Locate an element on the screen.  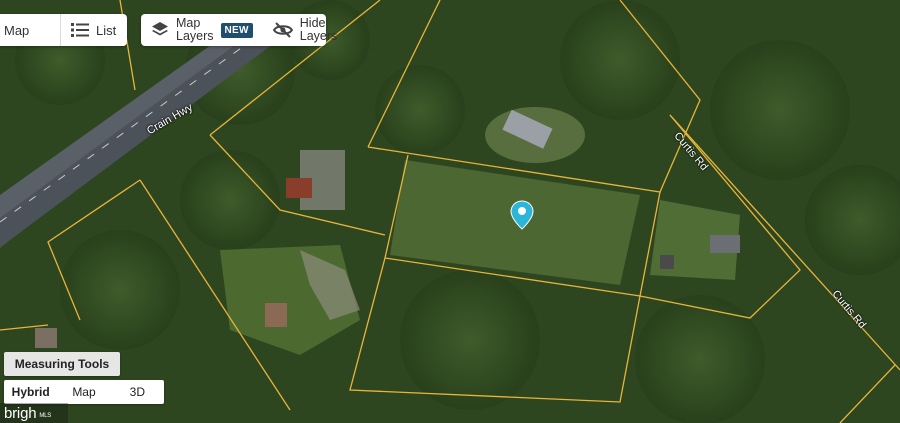
view-toggle: Map List is located at coordinates (63, 30).